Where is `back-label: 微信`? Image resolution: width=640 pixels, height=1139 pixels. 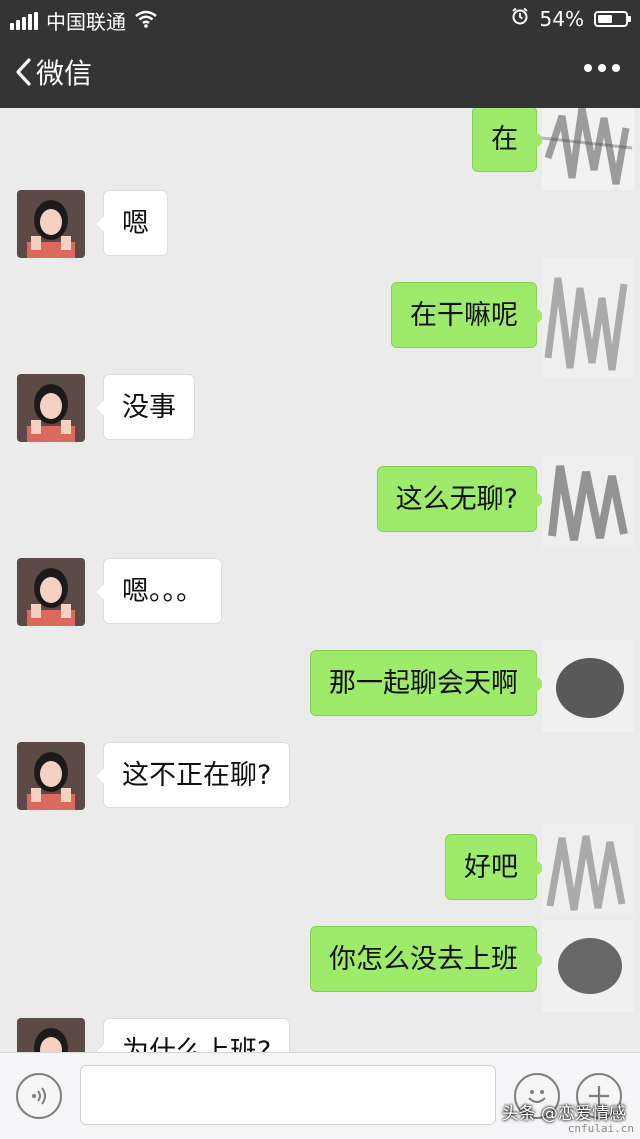 back-label: 微信 is located at coordinates (64, 73).